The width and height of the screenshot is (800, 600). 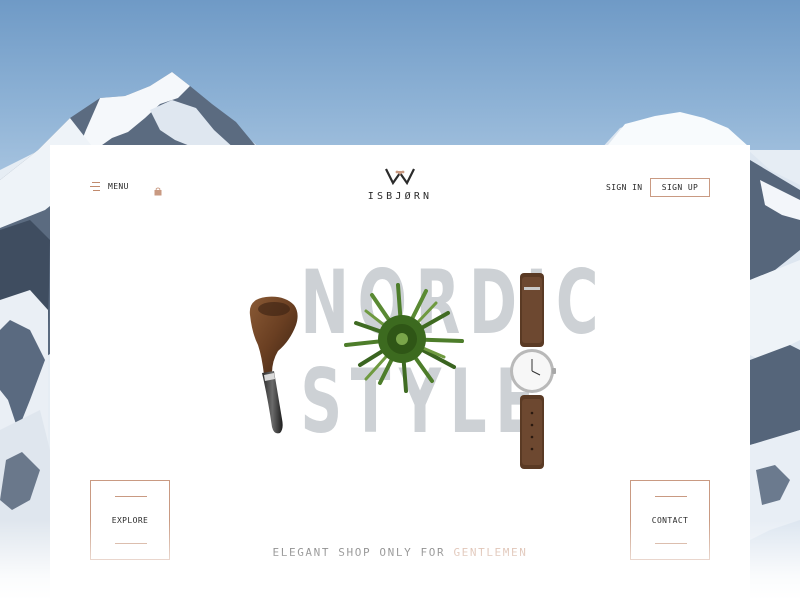 I want to click on plant-image, so click(x=402, y=338).